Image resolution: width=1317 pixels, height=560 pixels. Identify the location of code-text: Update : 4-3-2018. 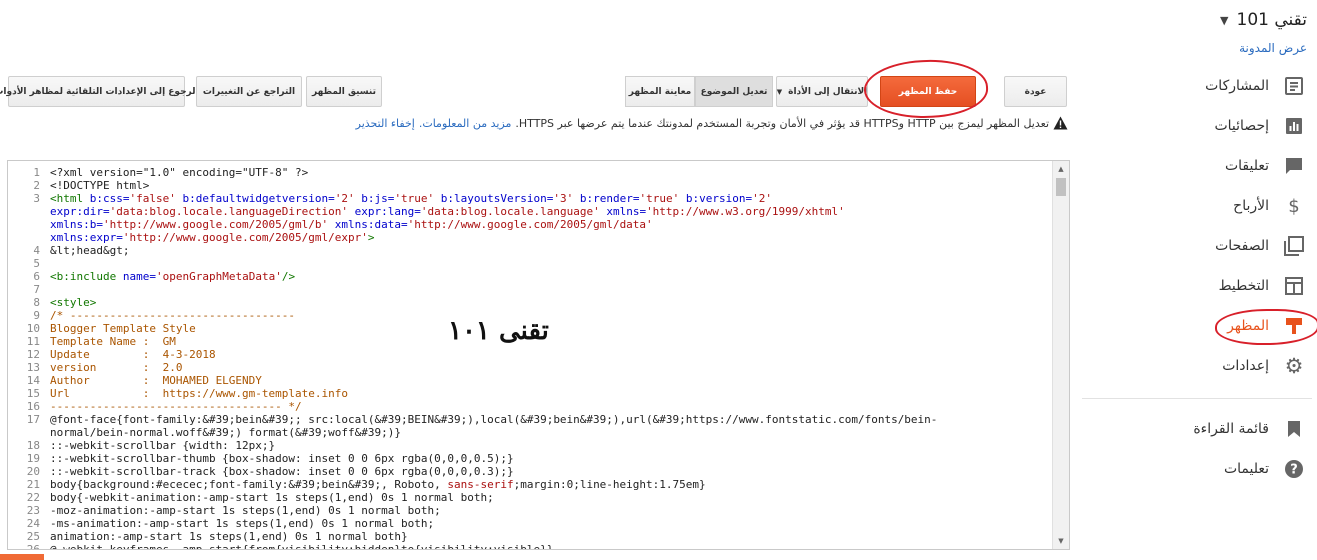
(133, 354).